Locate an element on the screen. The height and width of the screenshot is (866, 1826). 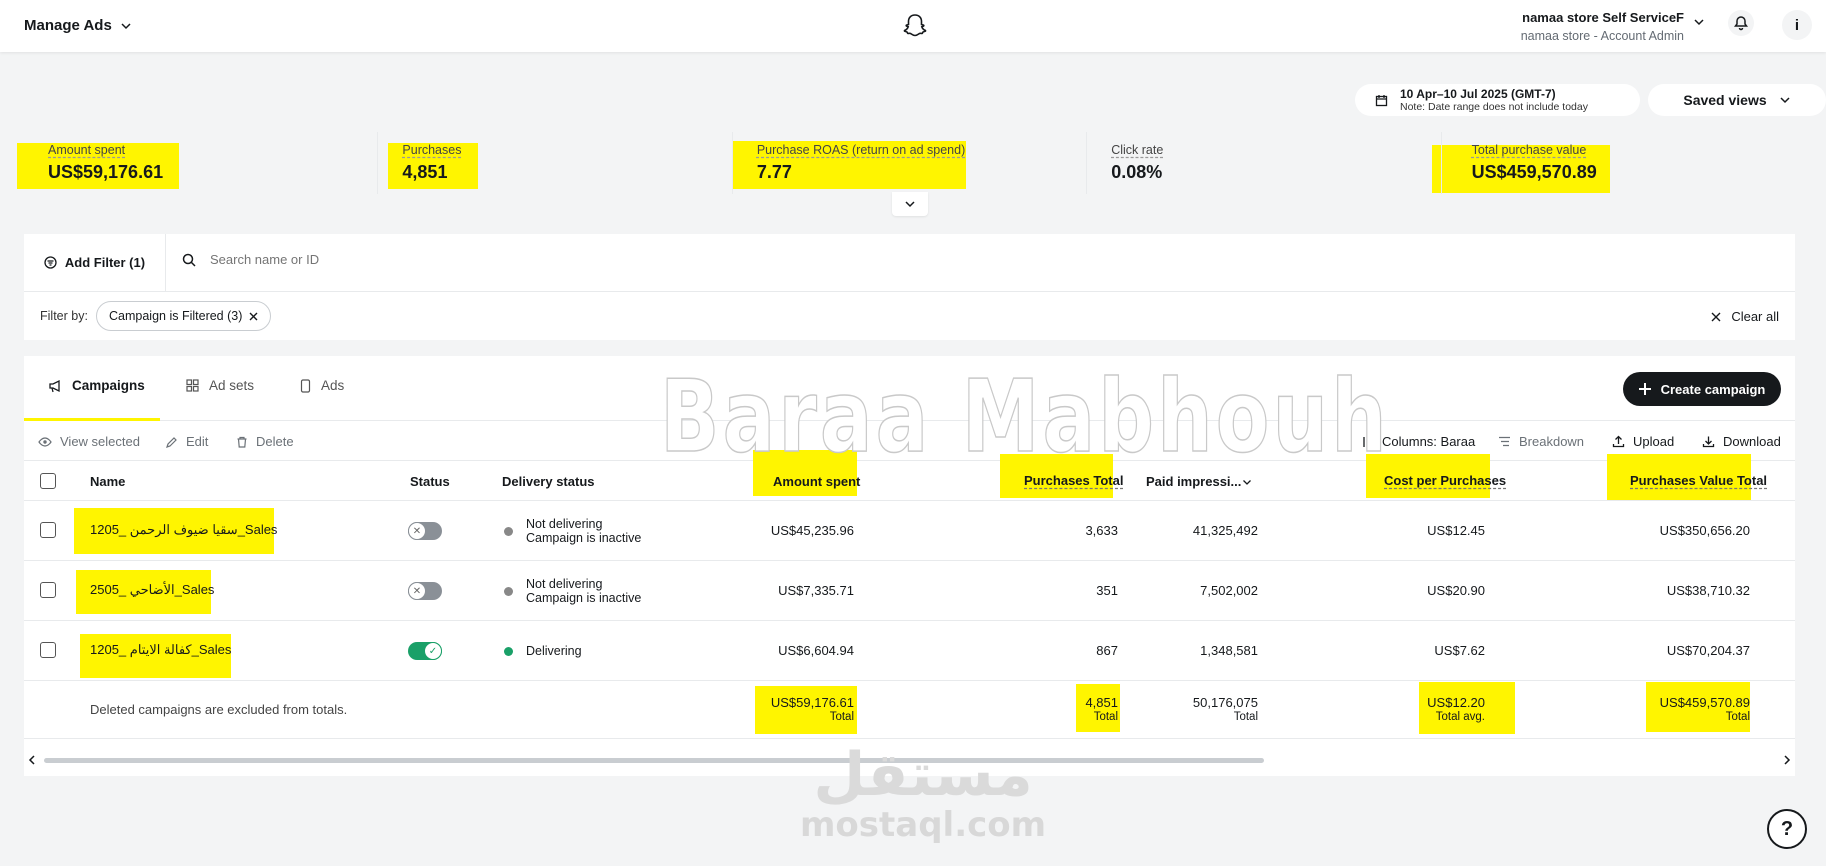
impressions-cell: 7,502,002 is located at coordinates (1229, 590).